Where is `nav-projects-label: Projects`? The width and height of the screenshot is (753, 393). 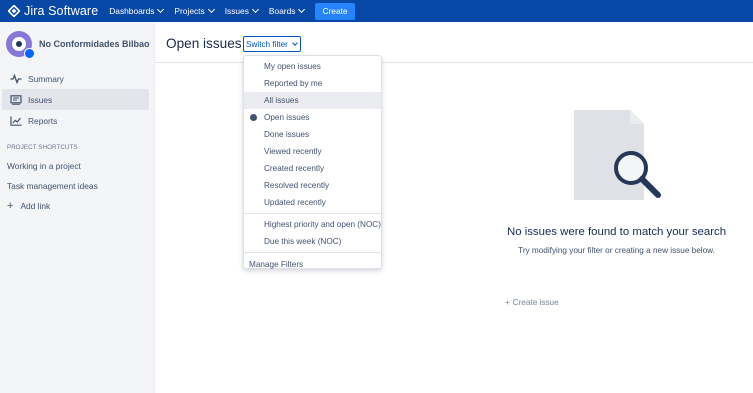
nav-projects-label: Projects is located at coordinates (189, 11).